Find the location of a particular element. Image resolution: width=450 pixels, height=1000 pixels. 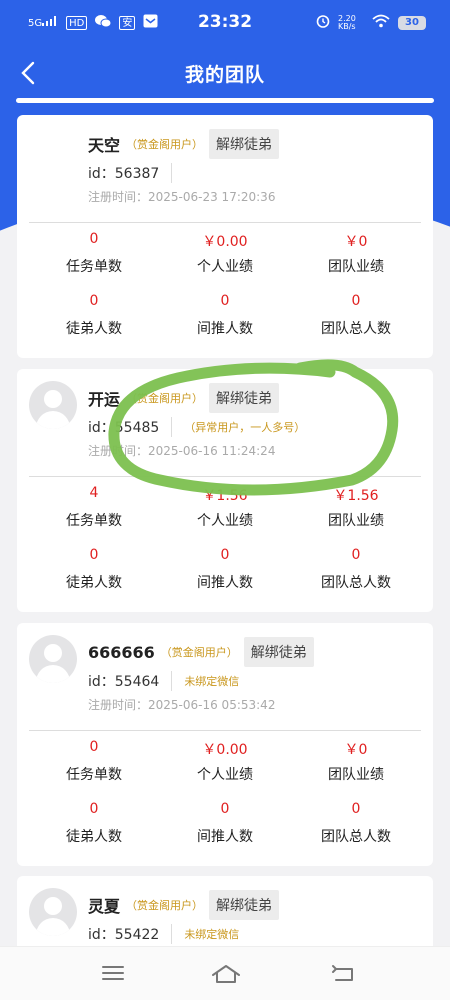

member-reg-time: 注册时间：2025-06-23 17:20:36 is located at coordinates (182, 197).